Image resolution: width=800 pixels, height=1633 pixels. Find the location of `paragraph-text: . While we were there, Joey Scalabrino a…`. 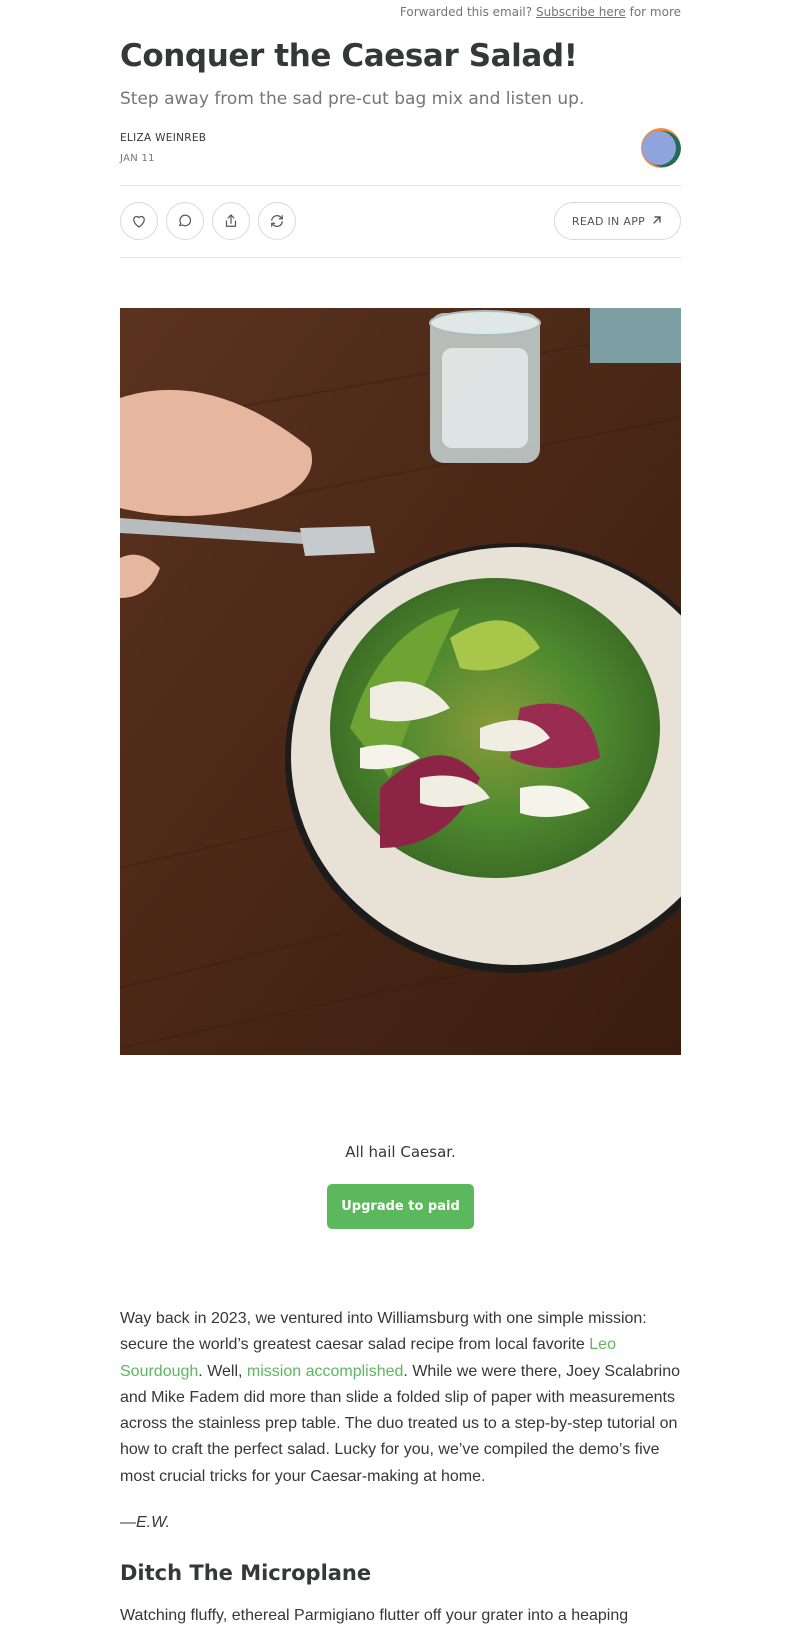

paragraph-text: . While we were there, Joey Scalabrino a… is located at coordinates (400, 1423).